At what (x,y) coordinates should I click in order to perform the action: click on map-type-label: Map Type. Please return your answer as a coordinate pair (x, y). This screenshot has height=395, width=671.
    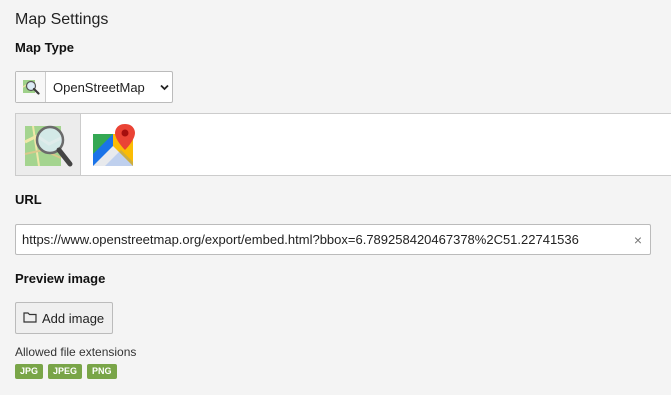
    Looking at the image, I should click on (44, 47).